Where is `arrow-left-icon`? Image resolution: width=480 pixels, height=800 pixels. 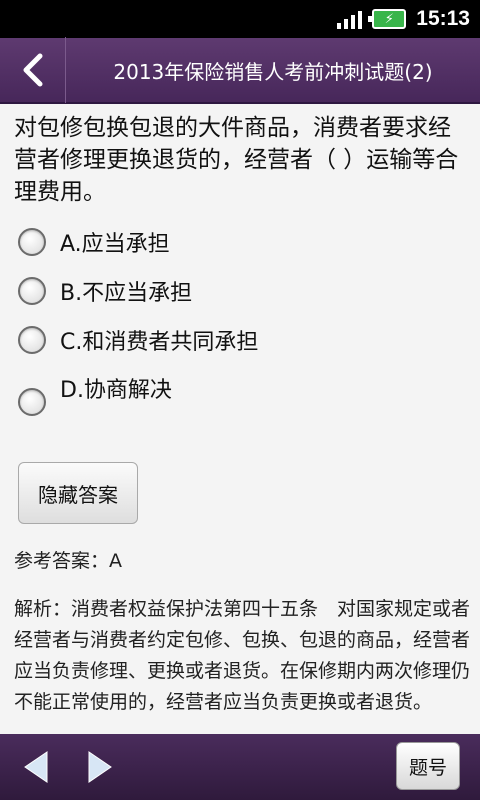 arrow-left-icon is located at coordinates (36, 767).